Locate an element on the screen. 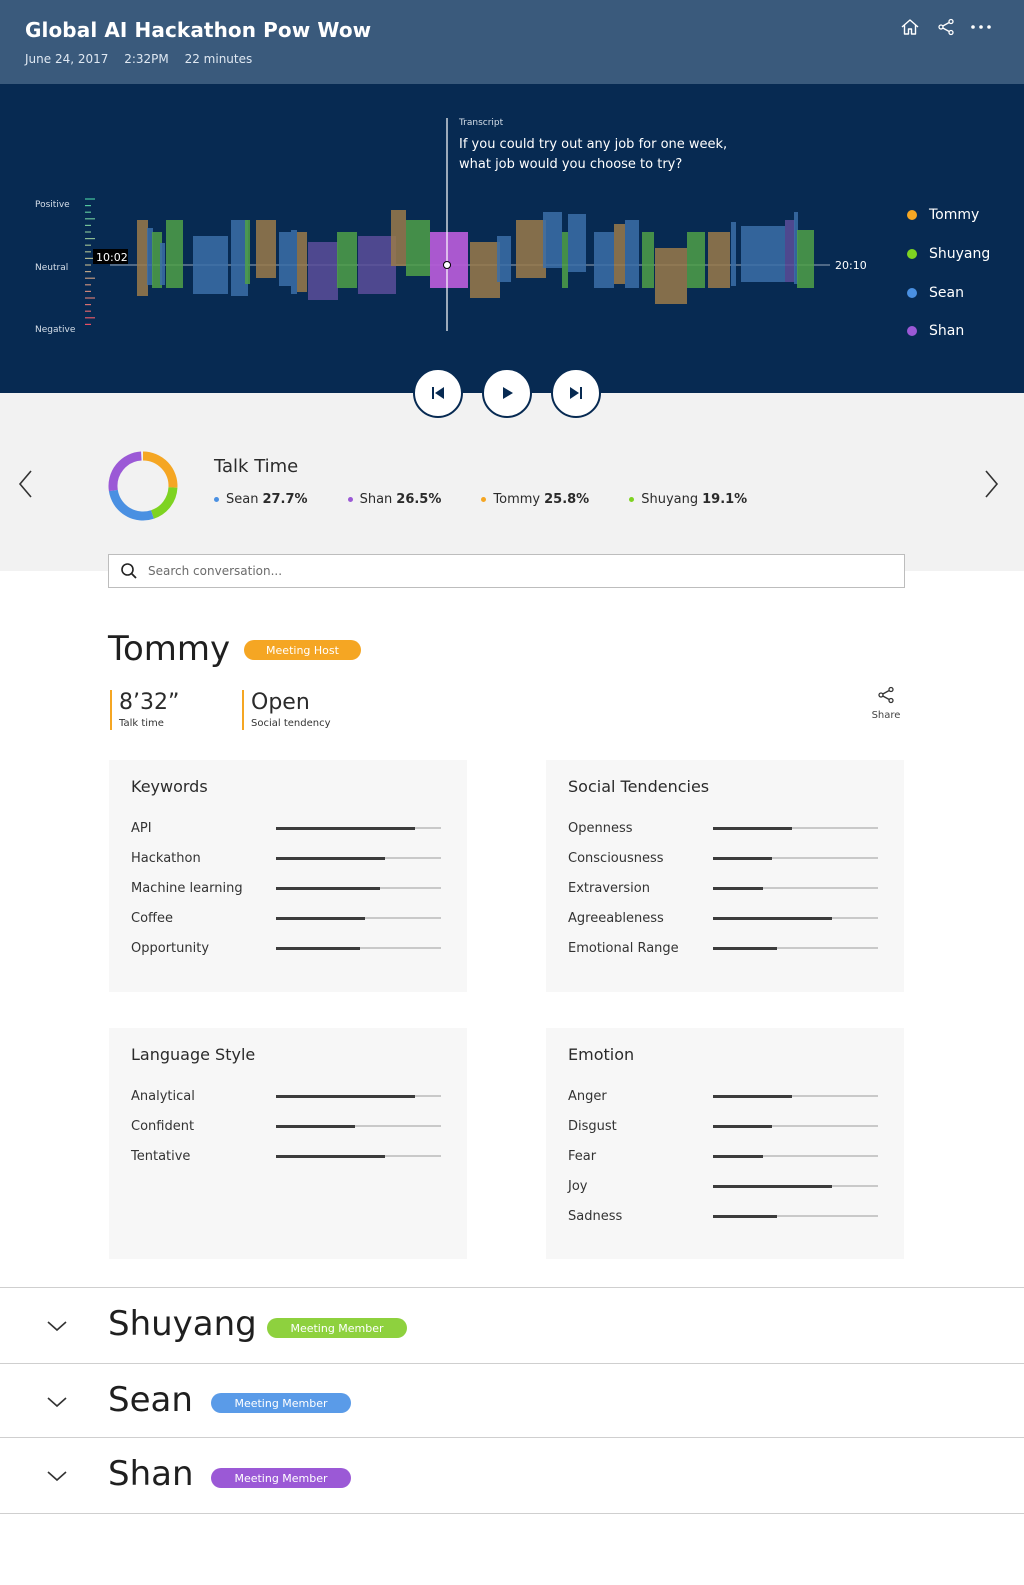 This screenshot has width=1024, height=1585. more-button is located at coordinates (981, 27).